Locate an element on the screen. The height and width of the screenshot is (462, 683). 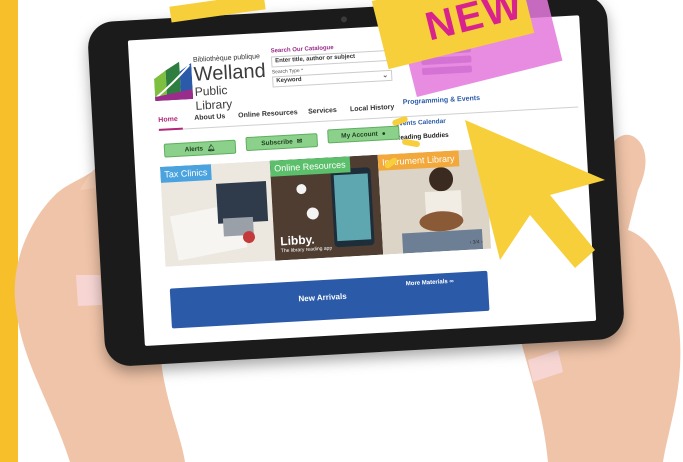
search-type-value: Keyword is located at coordinates (289, 80).